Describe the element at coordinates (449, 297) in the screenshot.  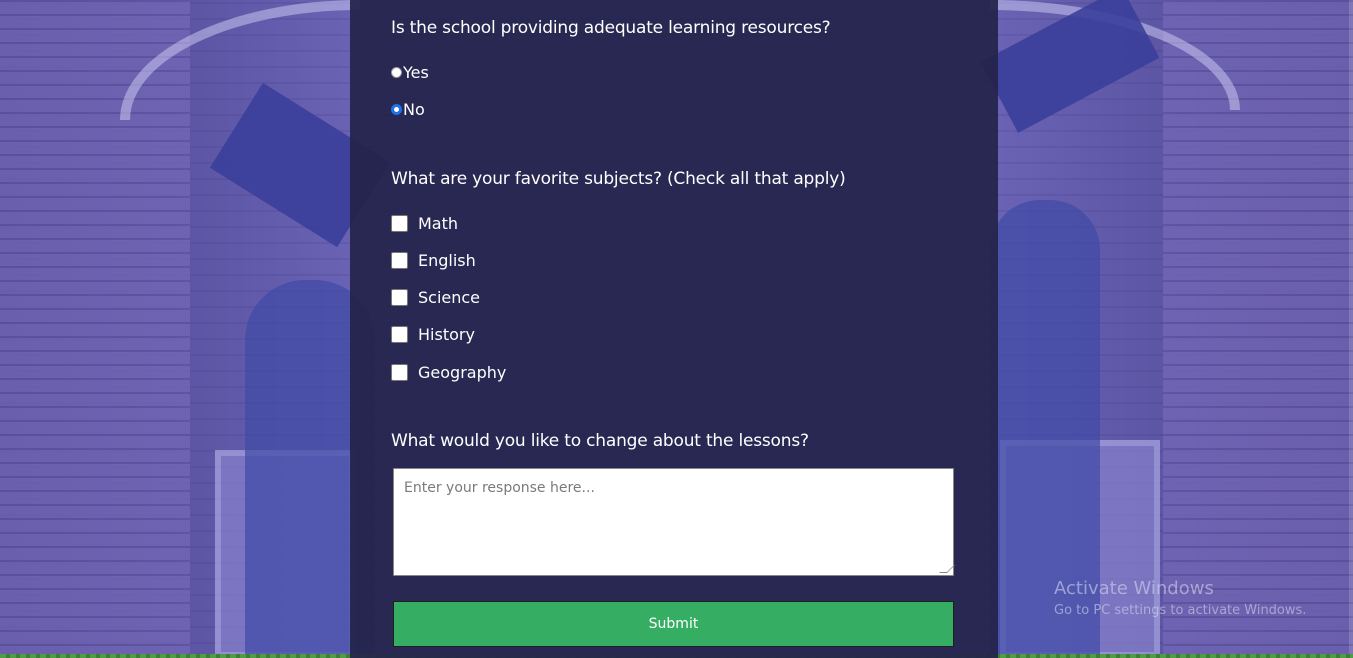
I see `checkbox-label-science: Science` at that location.